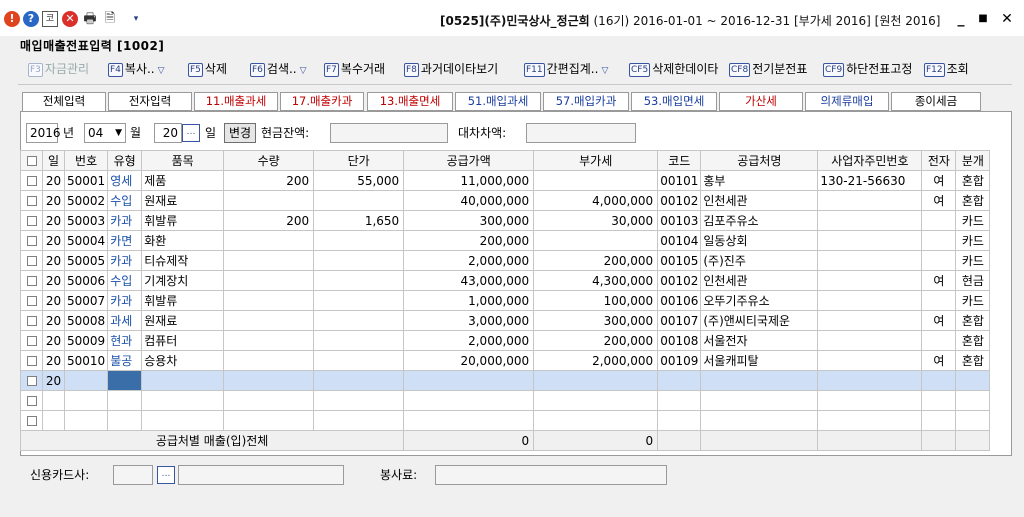 This screenshot has height=517, width=1024. What do you see at coordinates (469, 200) in the screenshot?
I see `supply-amount-cell: 40,000,000` at bounding box center [469, 200].